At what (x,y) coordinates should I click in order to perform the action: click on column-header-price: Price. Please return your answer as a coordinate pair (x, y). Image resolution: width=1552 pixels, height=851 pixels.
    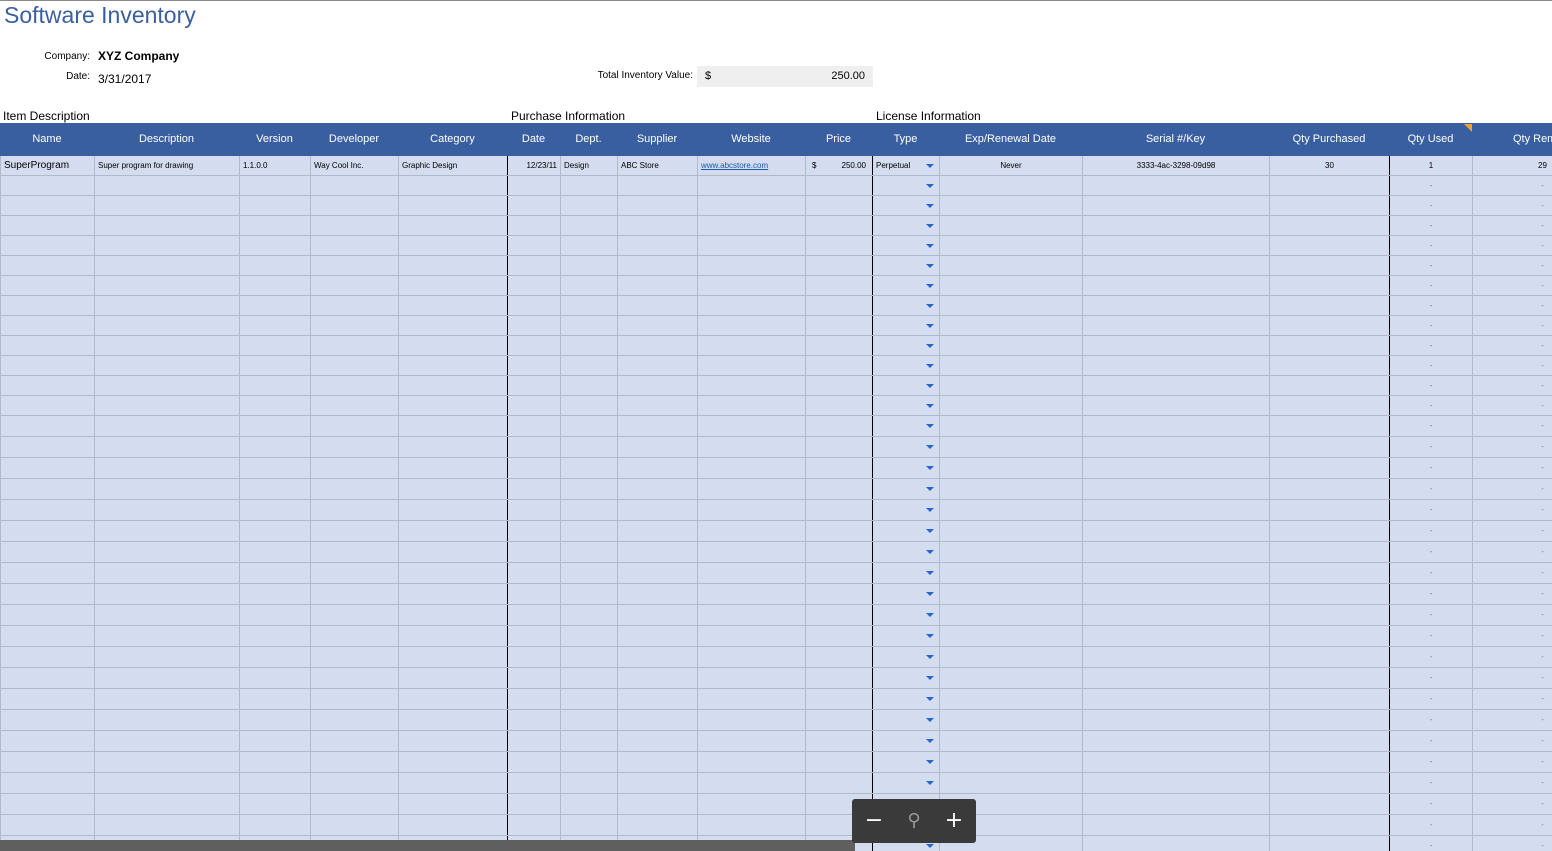
    Looking at the image, I should click on (838, 139).